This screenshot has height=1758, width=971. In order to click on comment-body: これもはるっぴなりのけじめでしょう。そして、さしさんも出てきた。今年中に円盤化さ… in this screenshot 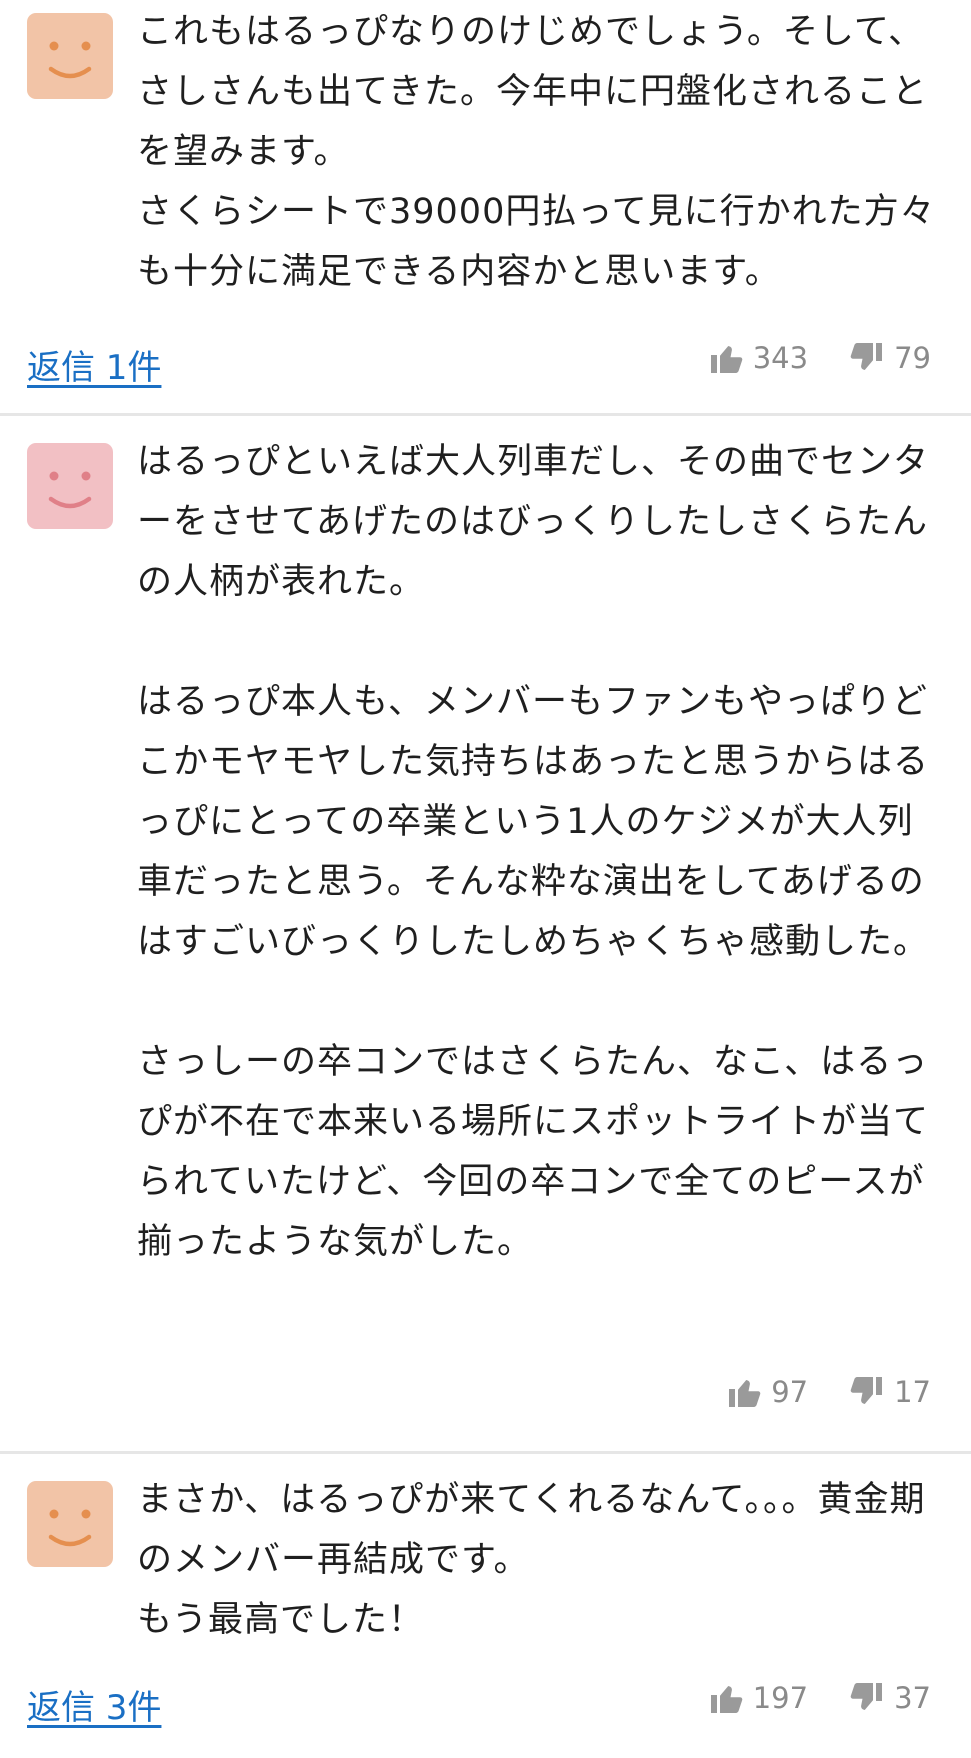, I will do `click(539, 152)`.